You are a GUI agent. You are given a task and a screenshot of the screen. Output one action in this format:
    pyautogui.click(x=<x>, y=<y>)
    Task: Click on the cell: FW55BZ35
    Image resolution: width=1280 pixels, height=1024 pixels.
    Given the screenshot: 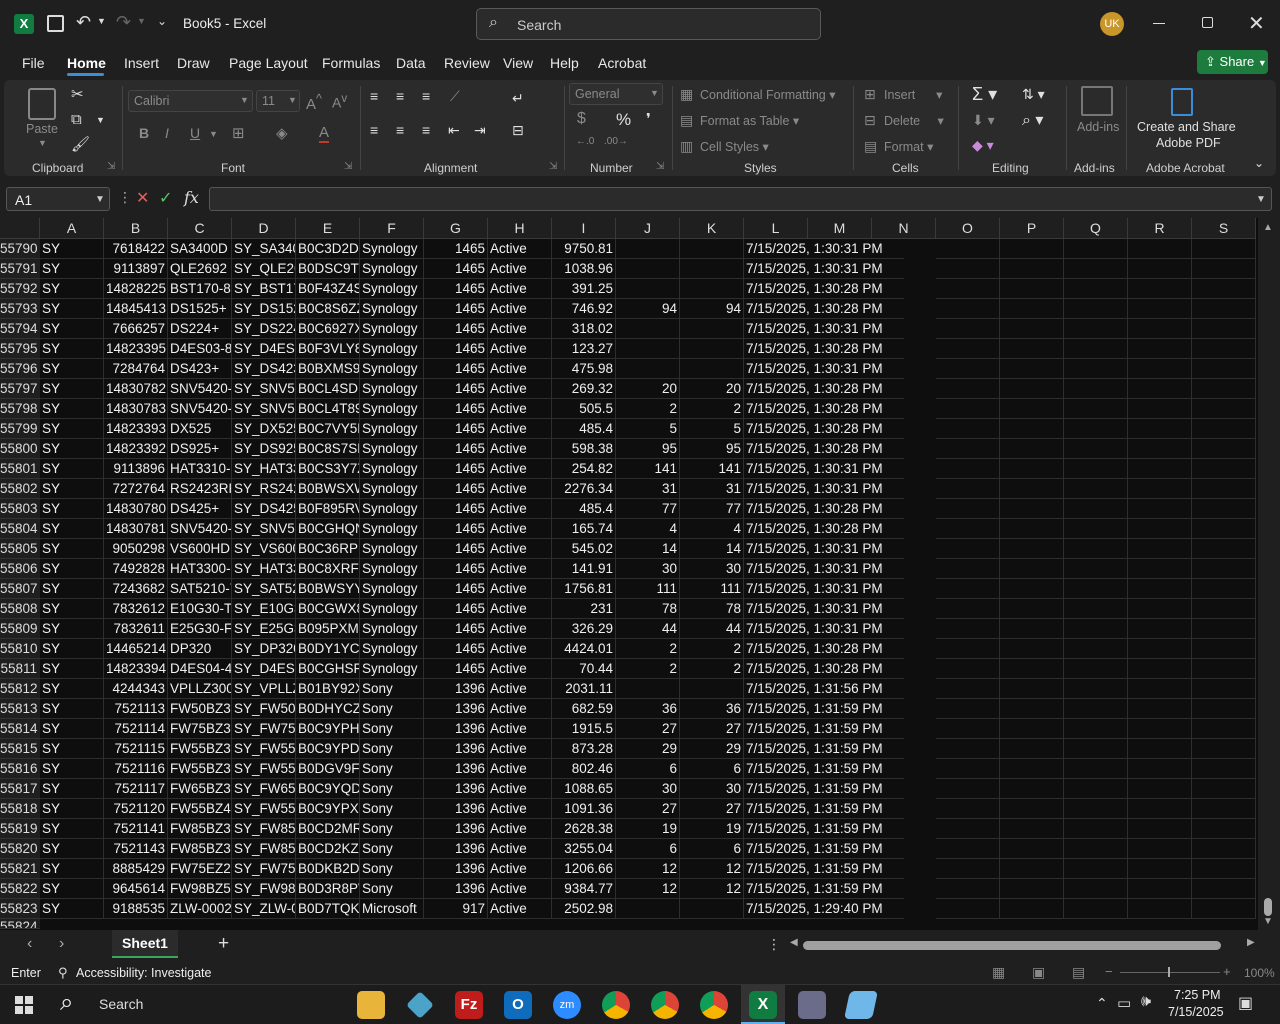 What is the action you would take?
    pyautogui.click(x=200, y=769)
    